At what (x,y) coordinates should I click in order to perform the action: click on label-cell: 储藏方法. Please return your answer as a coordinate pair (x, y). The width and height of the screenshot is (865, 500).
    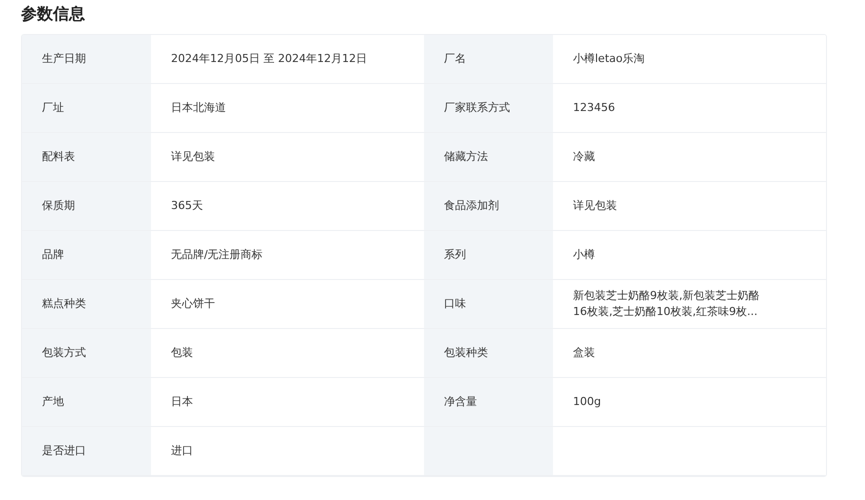
    Looking at the image, I should click on (488, 157).